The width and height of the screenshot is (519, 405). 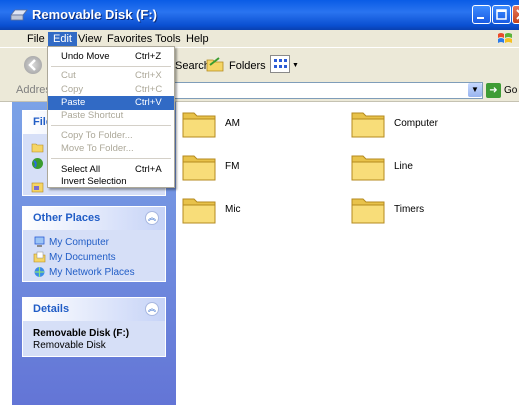 I want to click on address-dropdown-icon: ▼, so click(x=475, y=90).